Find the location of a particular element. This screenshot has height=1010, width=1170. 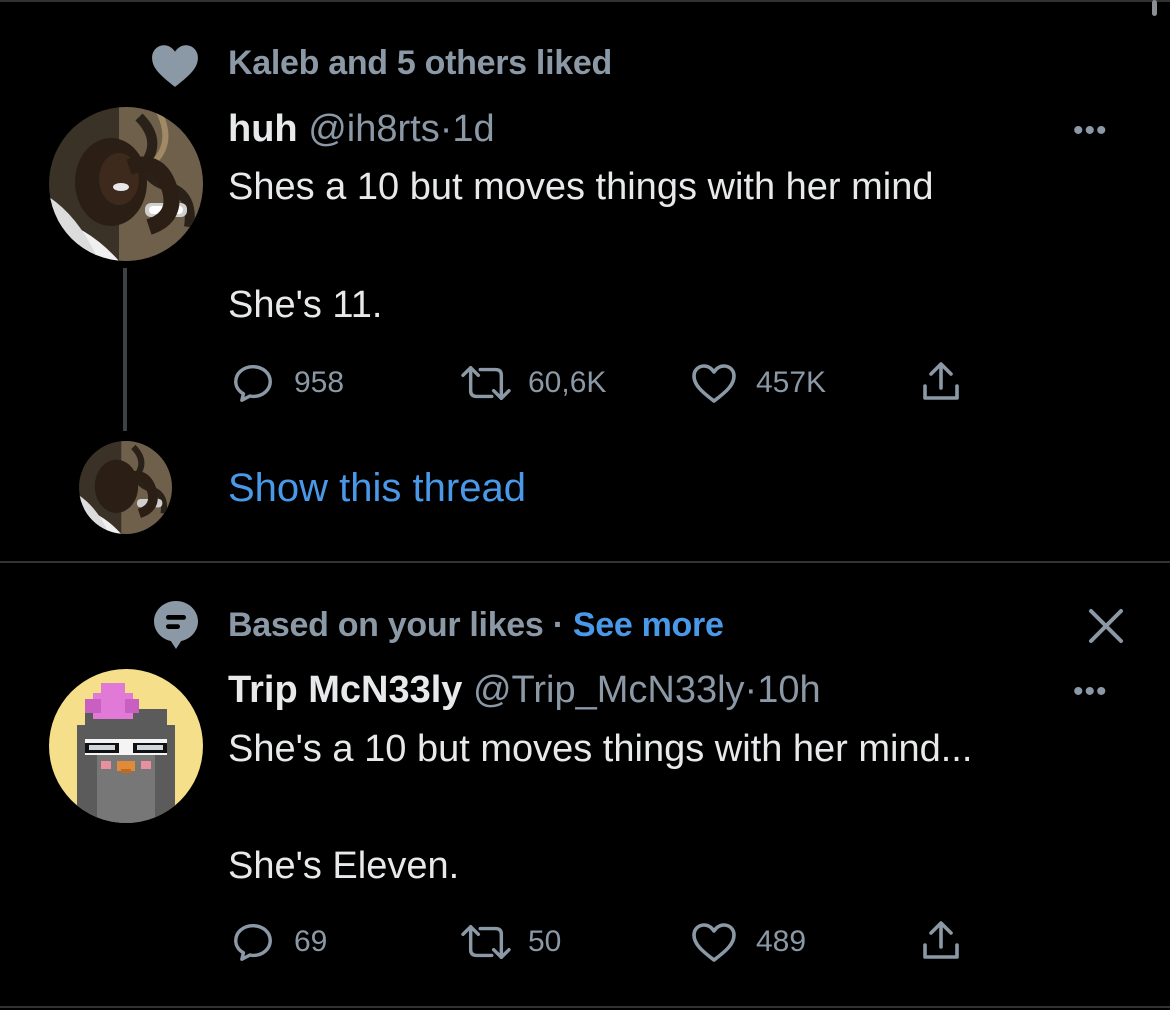

author-display-name: Trip McN33ly is located at coordinates (345, 690).